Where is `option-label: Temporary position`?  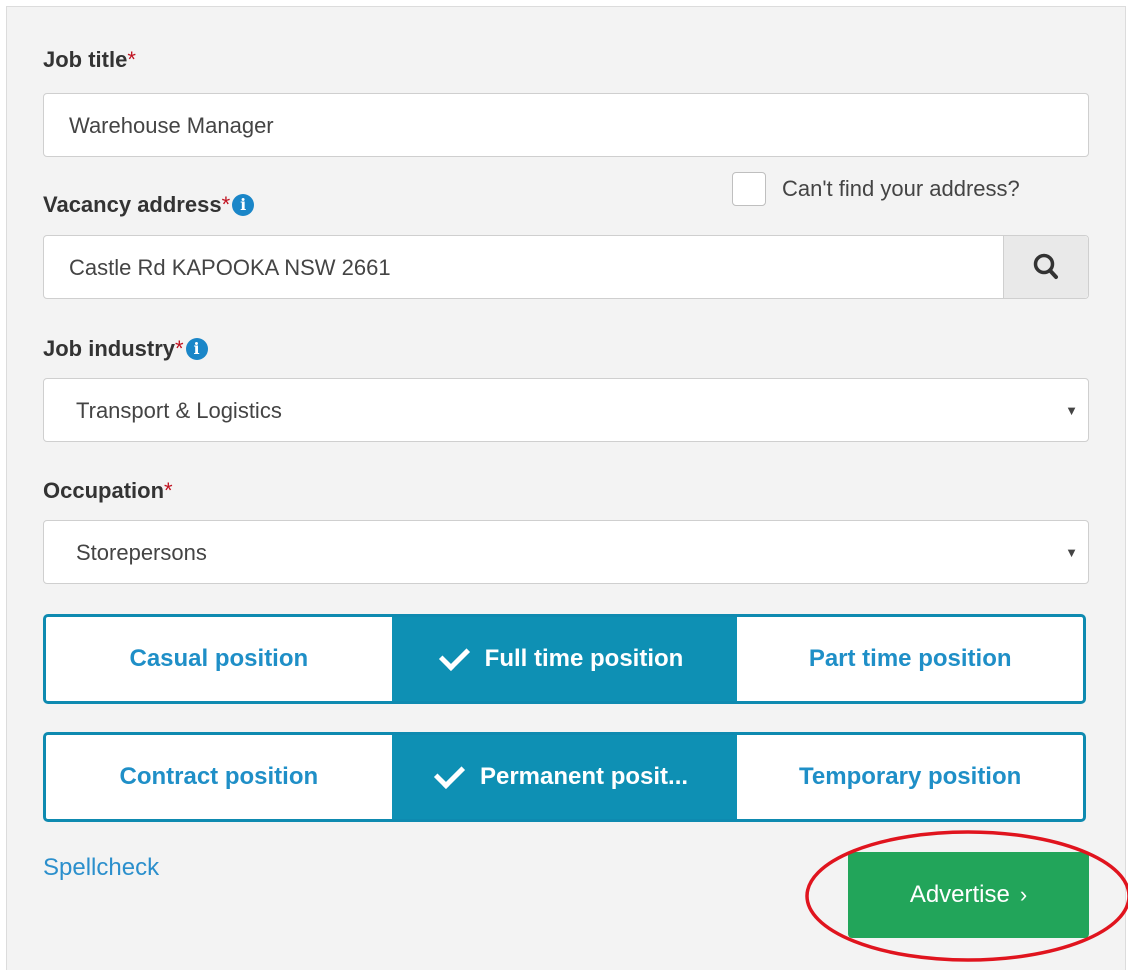
option-label: Temporary position is located at coordinates (910, 776).